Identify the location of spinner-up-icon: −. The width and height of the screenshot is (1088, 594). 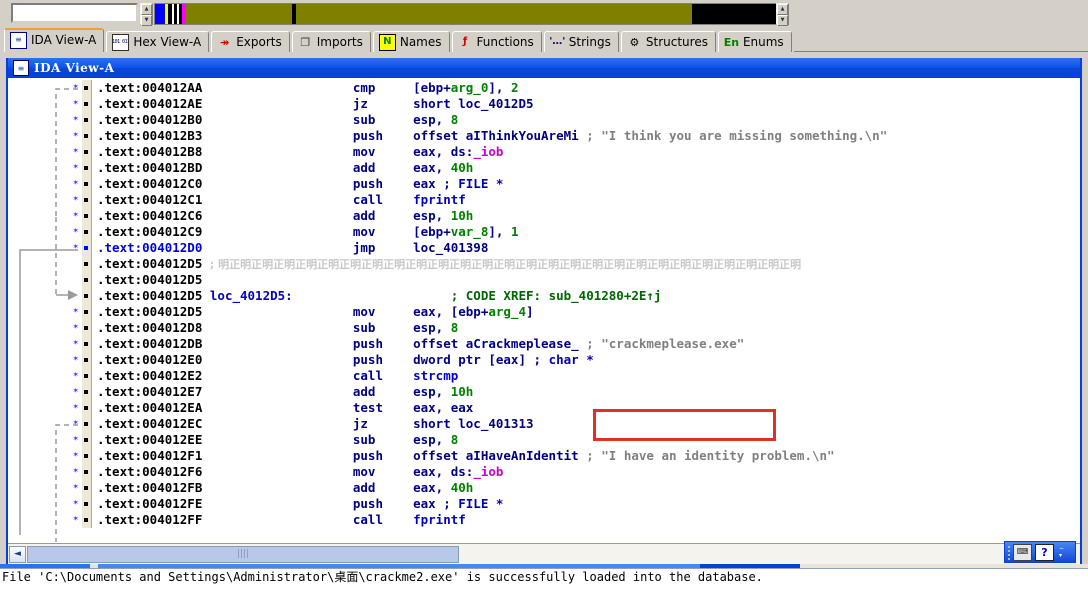
(1061, 548).